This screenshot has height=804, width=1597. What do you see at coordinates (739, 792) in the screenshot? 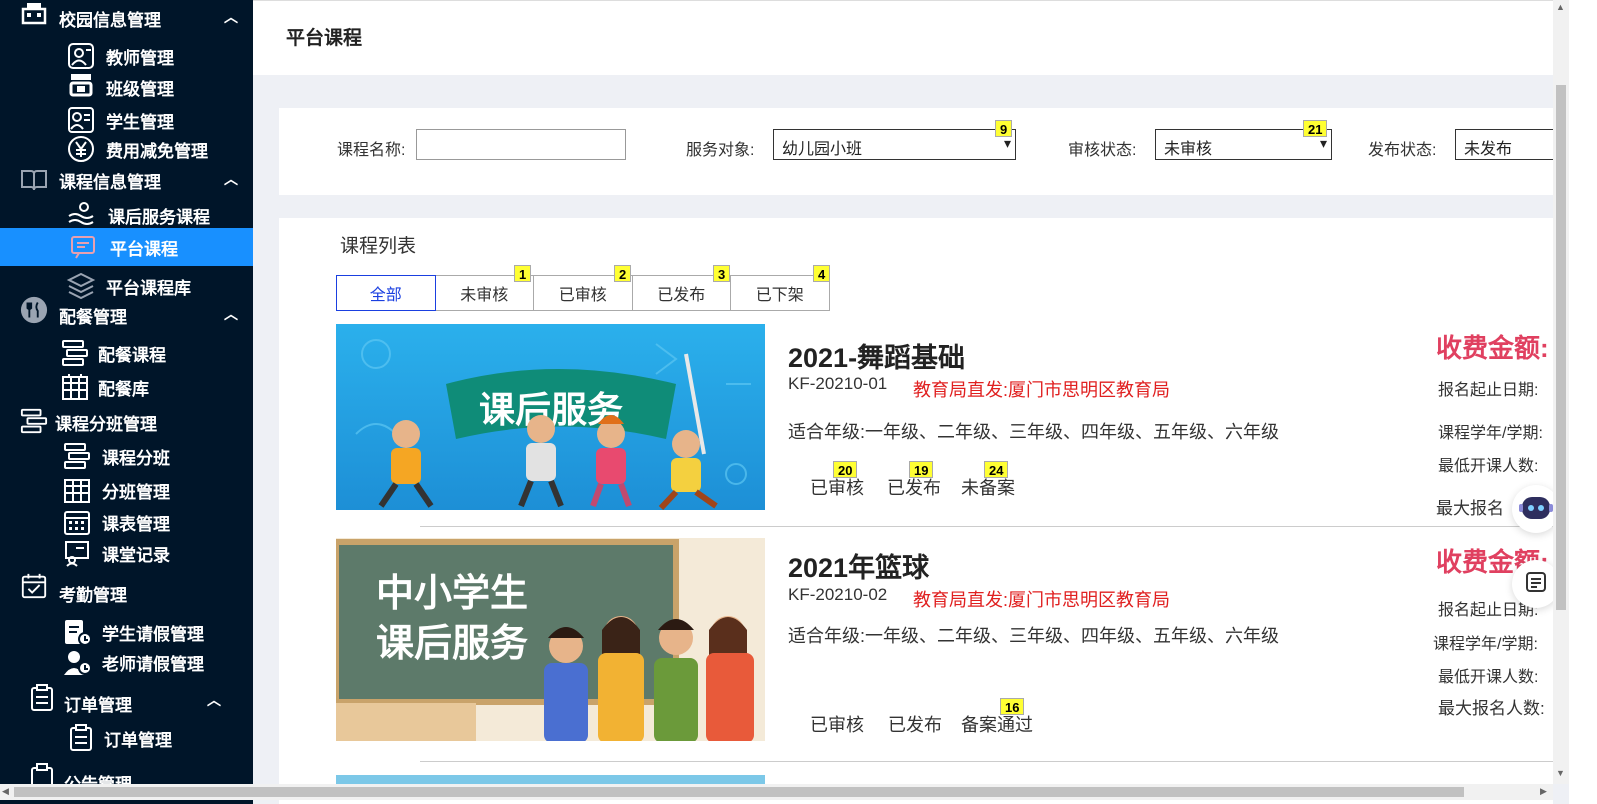
I see `horizontal-scroll-thumb` at bounding box center [739, 792].